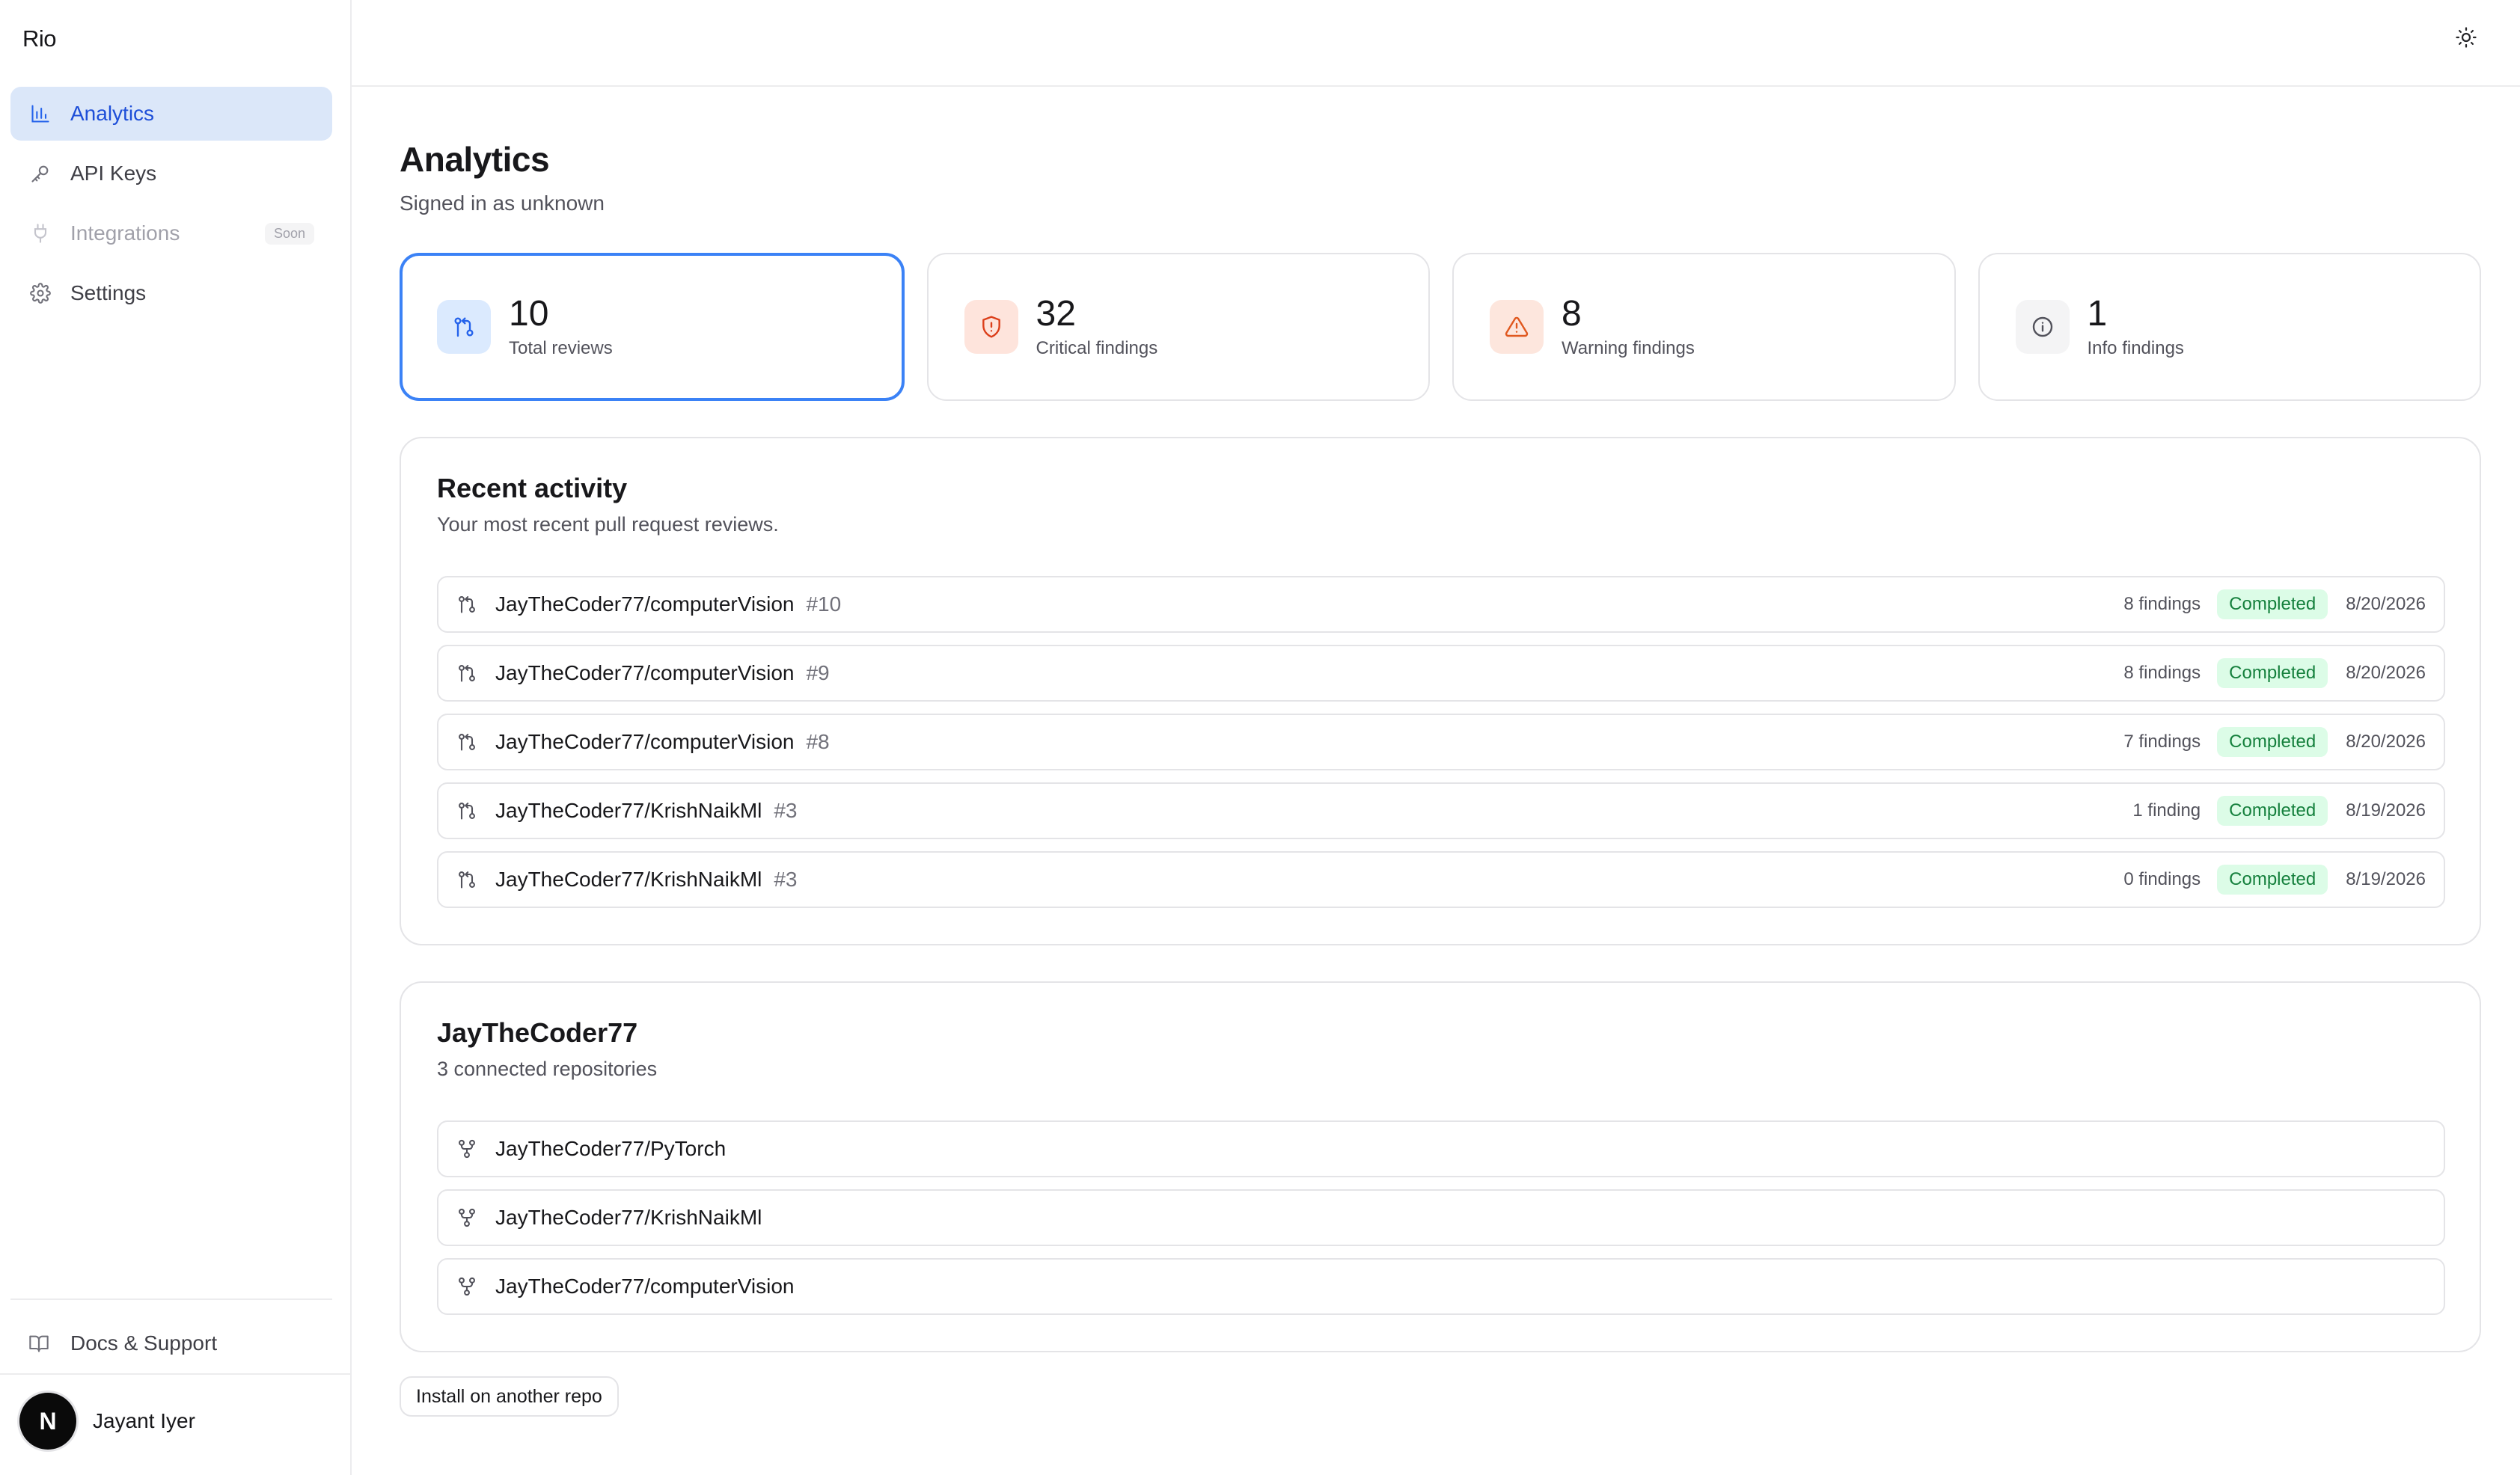 Image resolution: width=2520 pixels, height=1475 pixels. Describe the element at coordinates (1517, 327) in the screenshot. I see `warning-triangle-icon` at that location.